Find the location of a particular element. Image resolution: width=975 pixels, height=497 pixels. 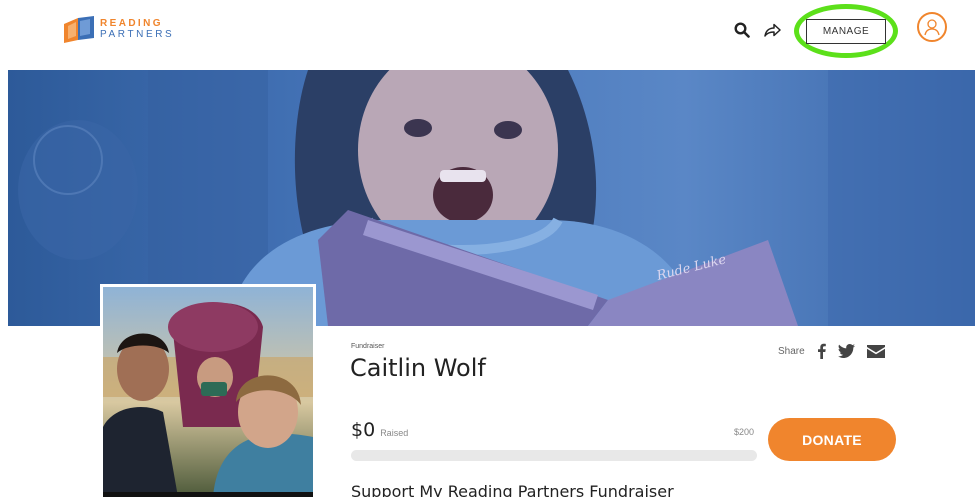

search-icon is located at coordinates (742, 30).